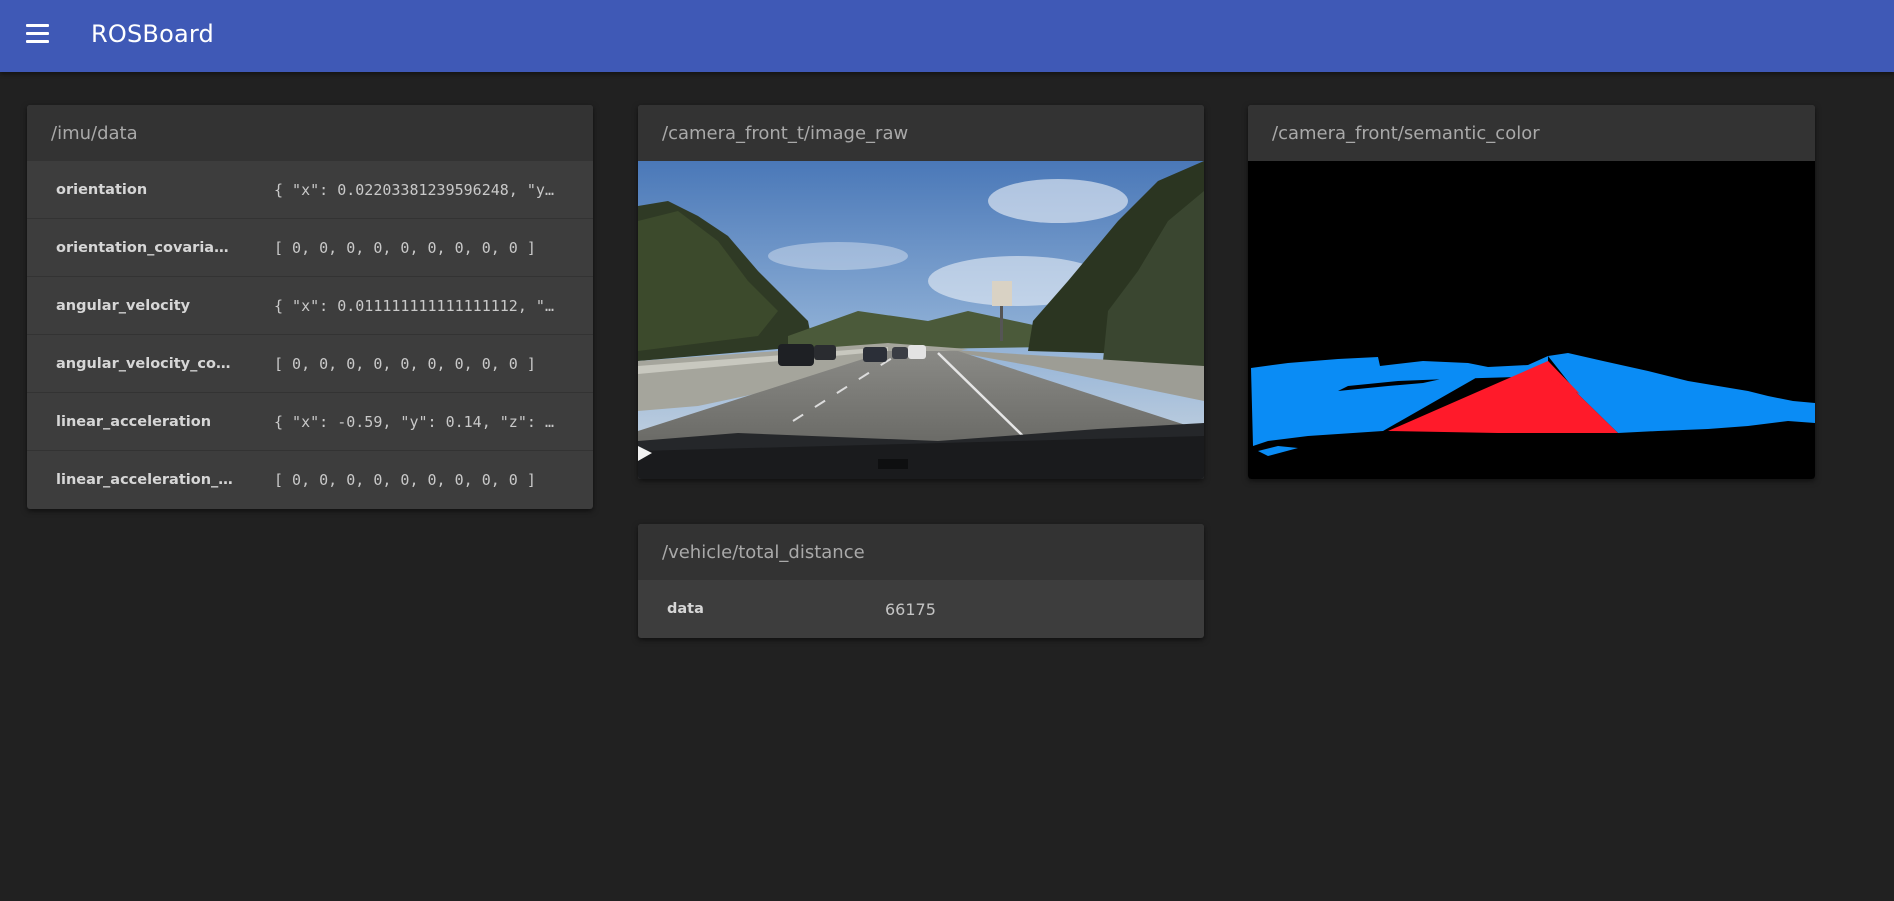 The height and width of the screenshot is (901, 1894). What do you see at coordinates (1531, 133) in the screenshot?
I see `card-title: /camera_front/semantic_color` at bounding box center [1531, 133].